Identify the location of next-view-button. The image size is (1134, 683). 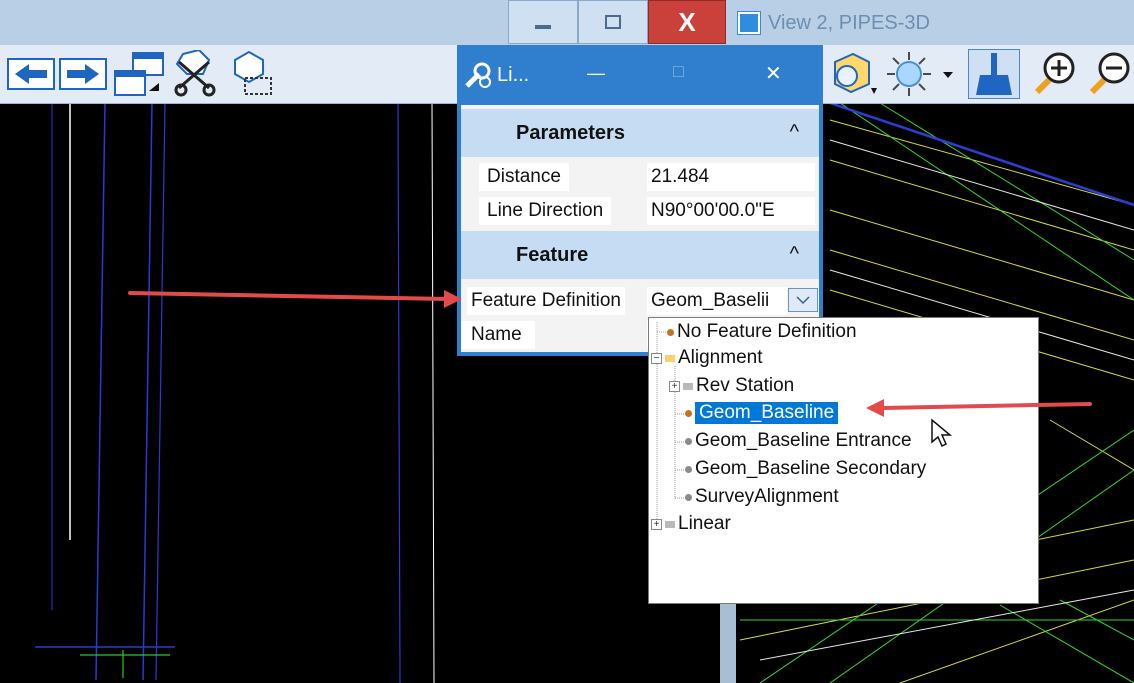
(83, 74).